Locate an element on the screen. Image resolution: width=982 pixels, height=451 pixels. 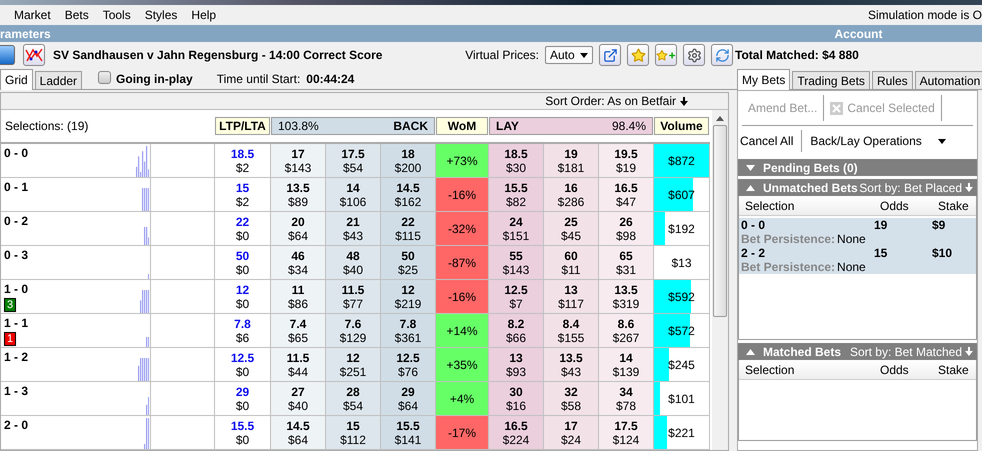
lay-price-cell: 19 $181 is located at coordinates (571, 160).